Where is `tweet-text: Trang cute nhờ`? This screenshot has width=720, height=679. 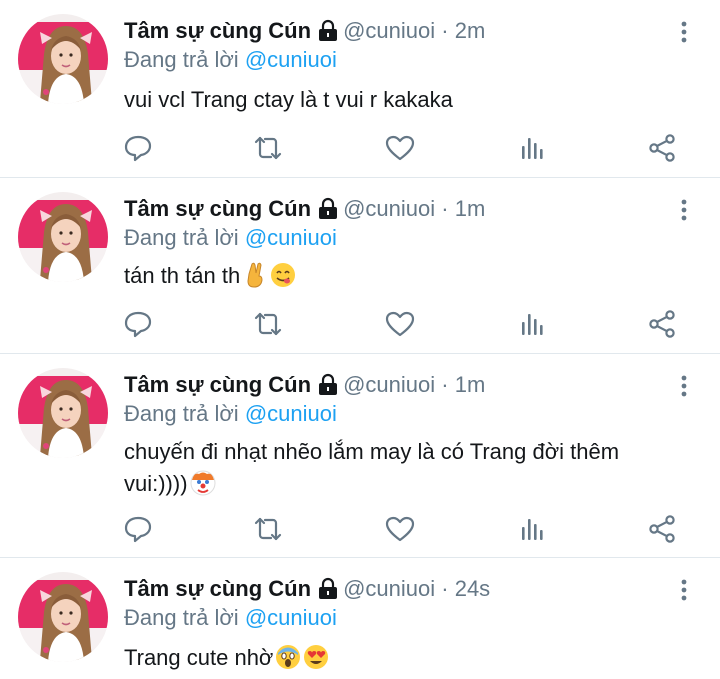
tweet-text: Trang cute nhờ is located at coordinates (404, 660).